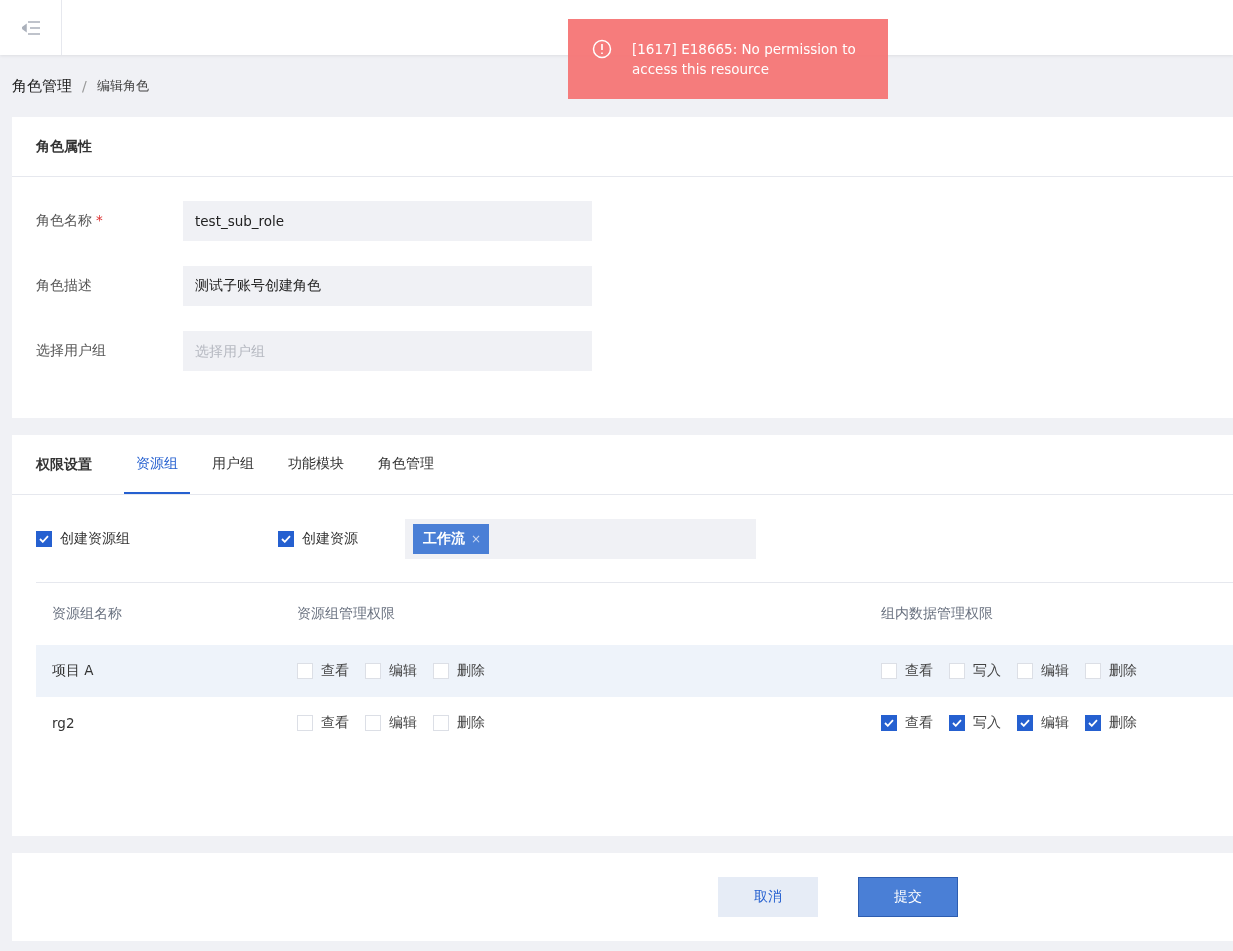 The width and height of the screenshot is (1233, 951). I want to click on table-cell-text: rg2, so click(63, 723).